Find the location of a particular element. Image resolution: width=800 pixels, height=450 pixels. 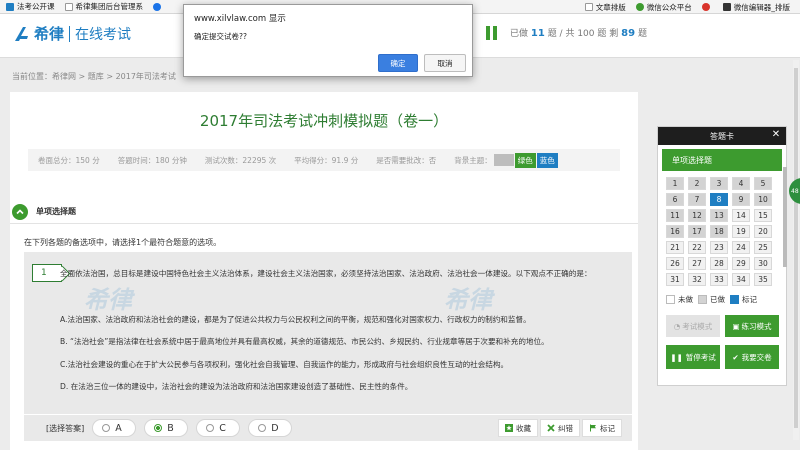

bookmark-layout: 文章排版 is located at coordinates (605, 7).